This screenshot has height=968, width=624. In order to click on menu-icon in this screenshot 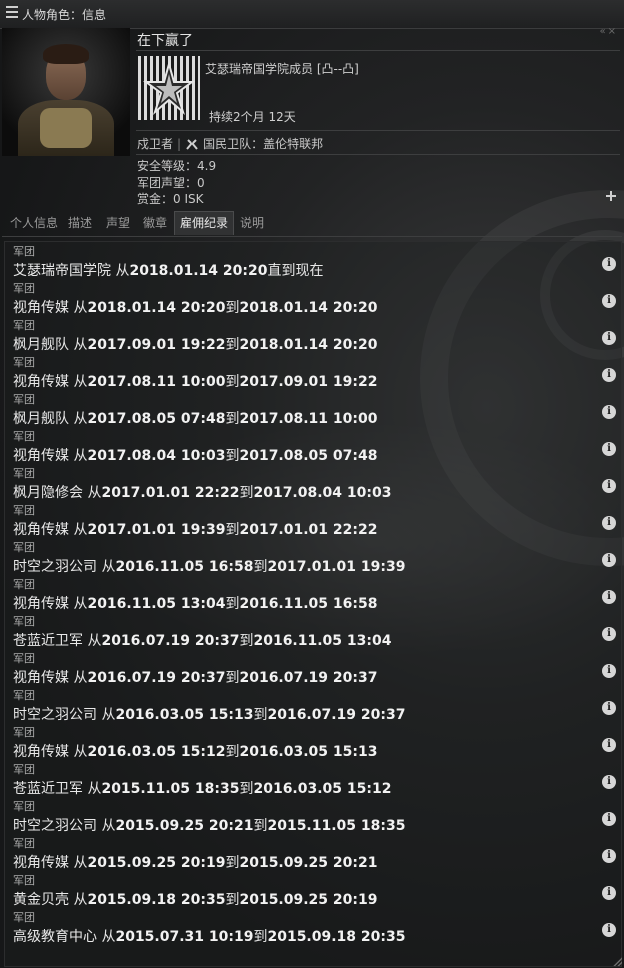, I will do `click(12, 12)`.